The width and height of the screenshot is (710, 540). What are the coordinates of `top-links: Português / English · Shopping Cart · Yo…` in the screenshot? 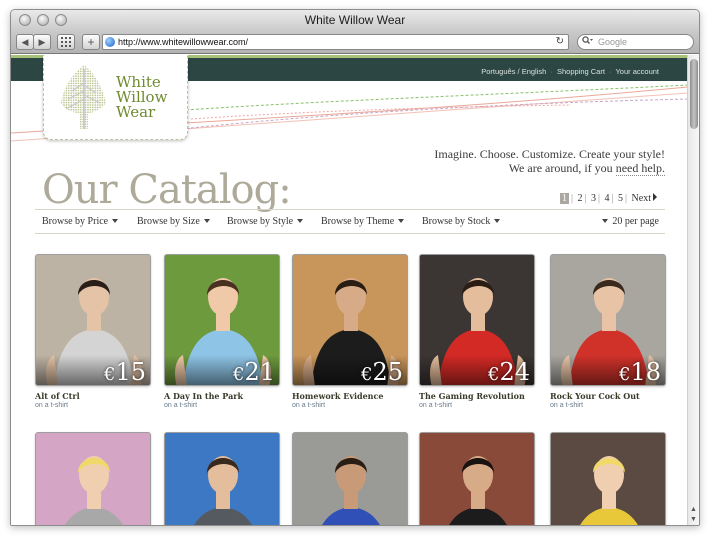 It's located at (570, 71).